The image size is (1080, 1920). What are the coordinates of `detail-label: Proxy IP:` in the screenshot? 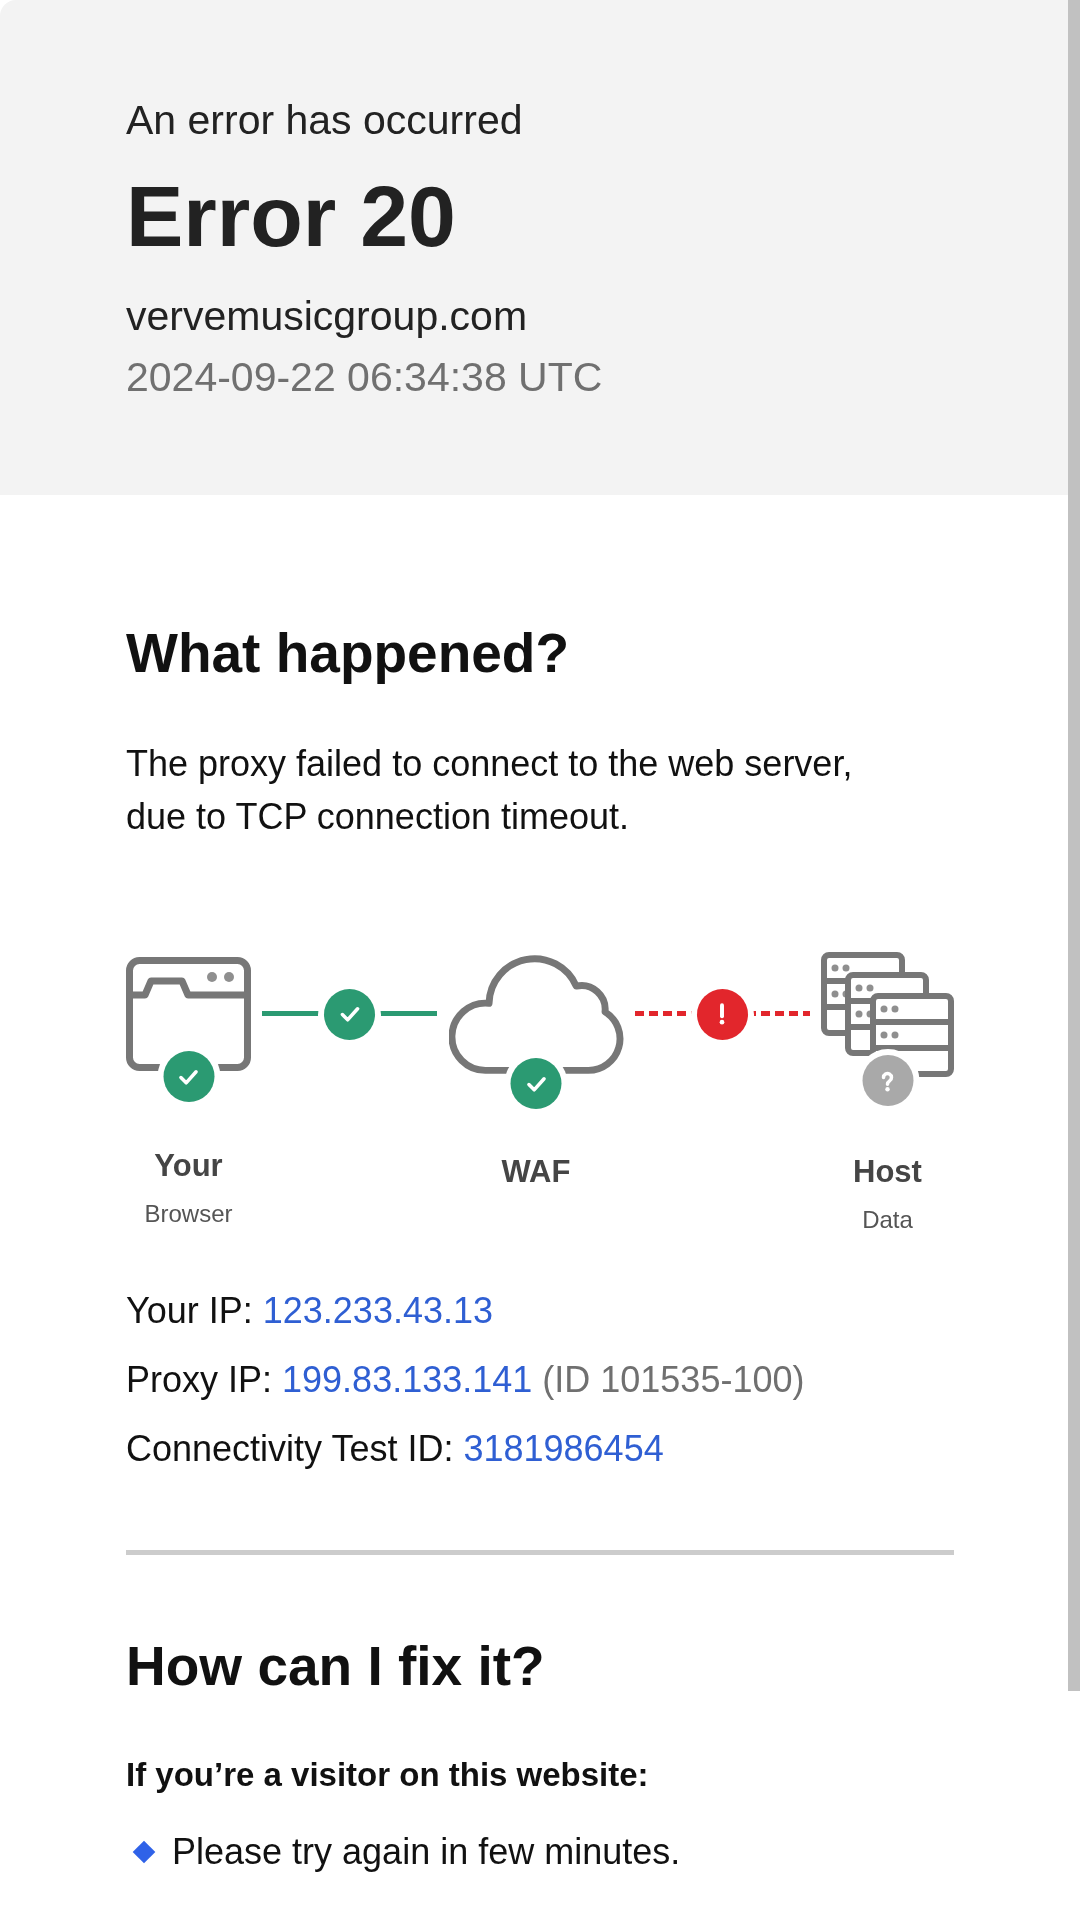 It's located at (199, 1380).